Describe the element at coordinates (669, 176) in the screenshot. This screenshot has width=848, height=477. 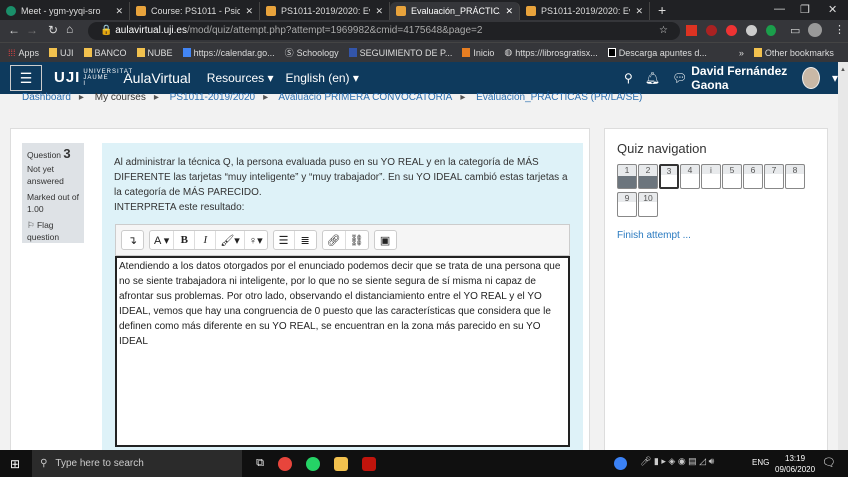
I see `quiz-nav-button: 3` at that location.